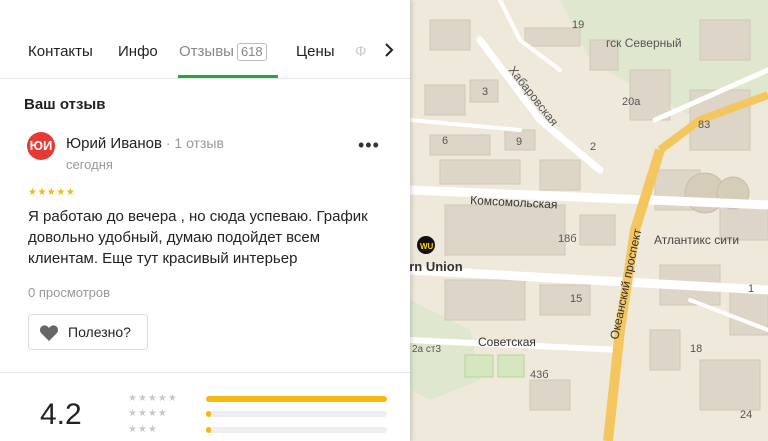 The image size is (768, 441). I want to click on review-stars: ★★★★★, so click(52, 192).